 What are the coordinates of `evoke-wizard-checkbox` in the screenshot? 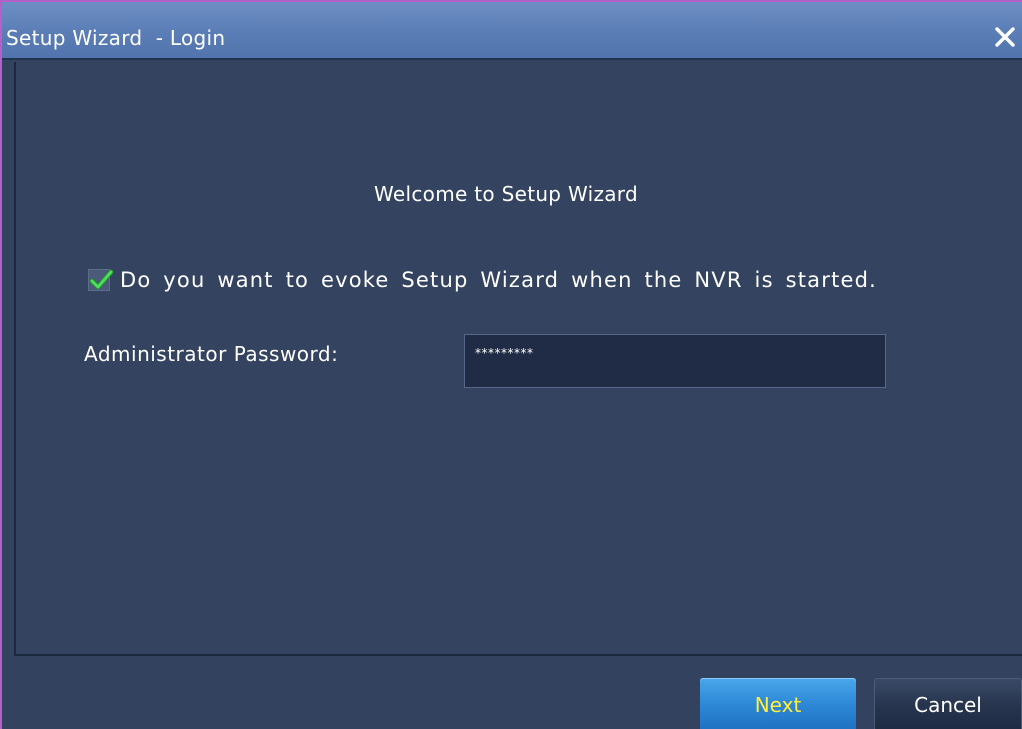 It's located at (101, 280).